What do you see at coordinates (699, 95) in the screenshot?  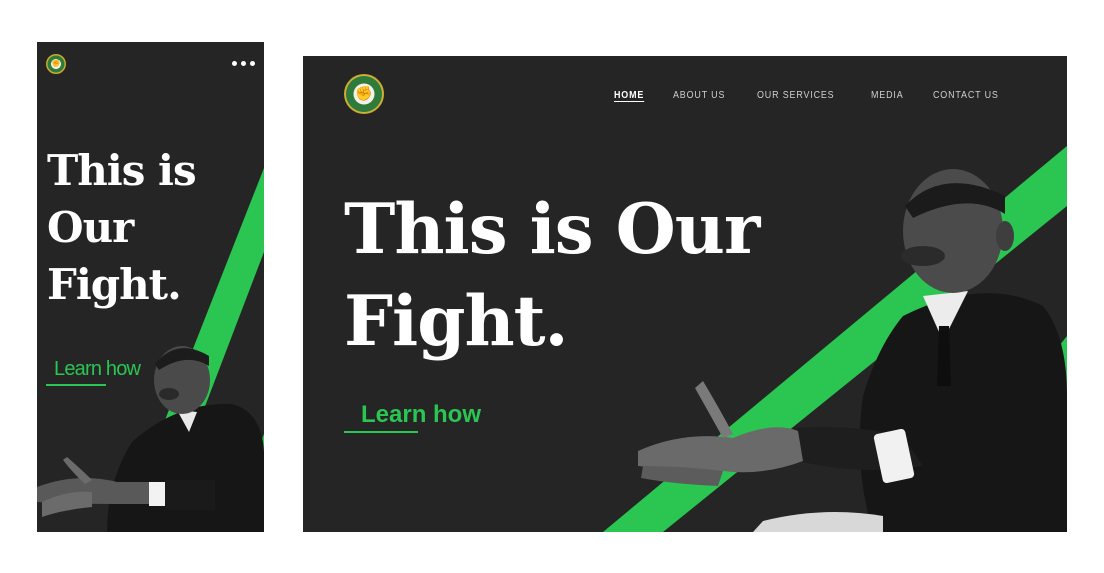 I see `nav-item-about-us: ABOUT US` at bounding box center [699, 95].